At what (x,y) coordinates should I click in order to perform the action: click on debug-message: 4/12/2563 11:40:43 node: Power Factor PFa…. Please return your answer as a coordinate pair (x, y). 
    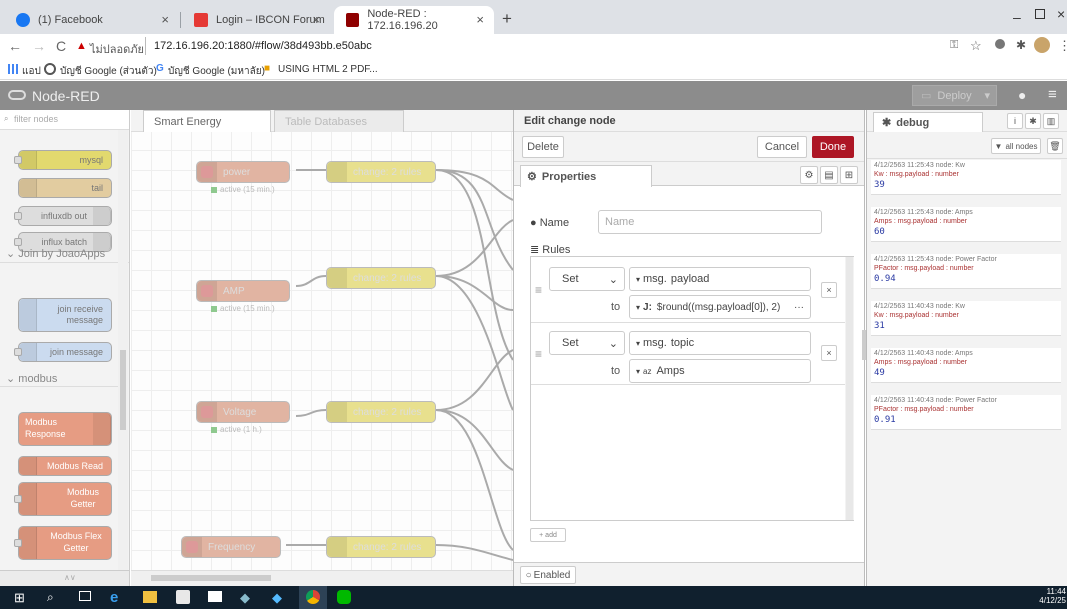
    Looking at the image, I should click on (966, 412).